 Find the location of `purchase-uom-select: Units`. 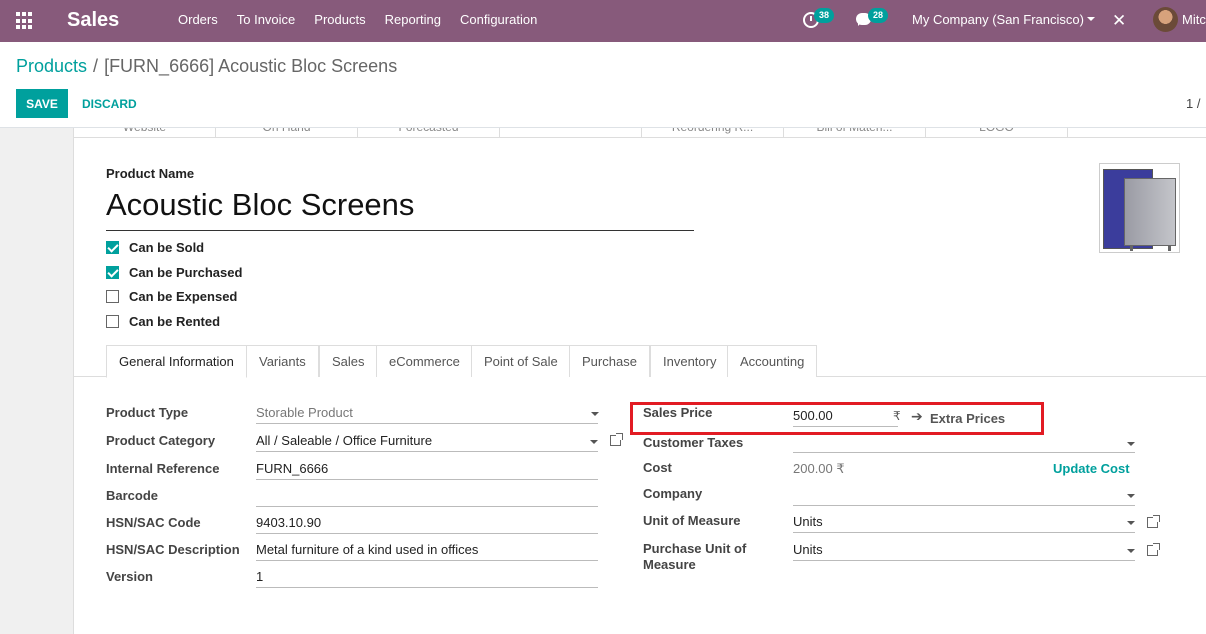

purchase-uom-select: Units is located at coordinates (964, 550).